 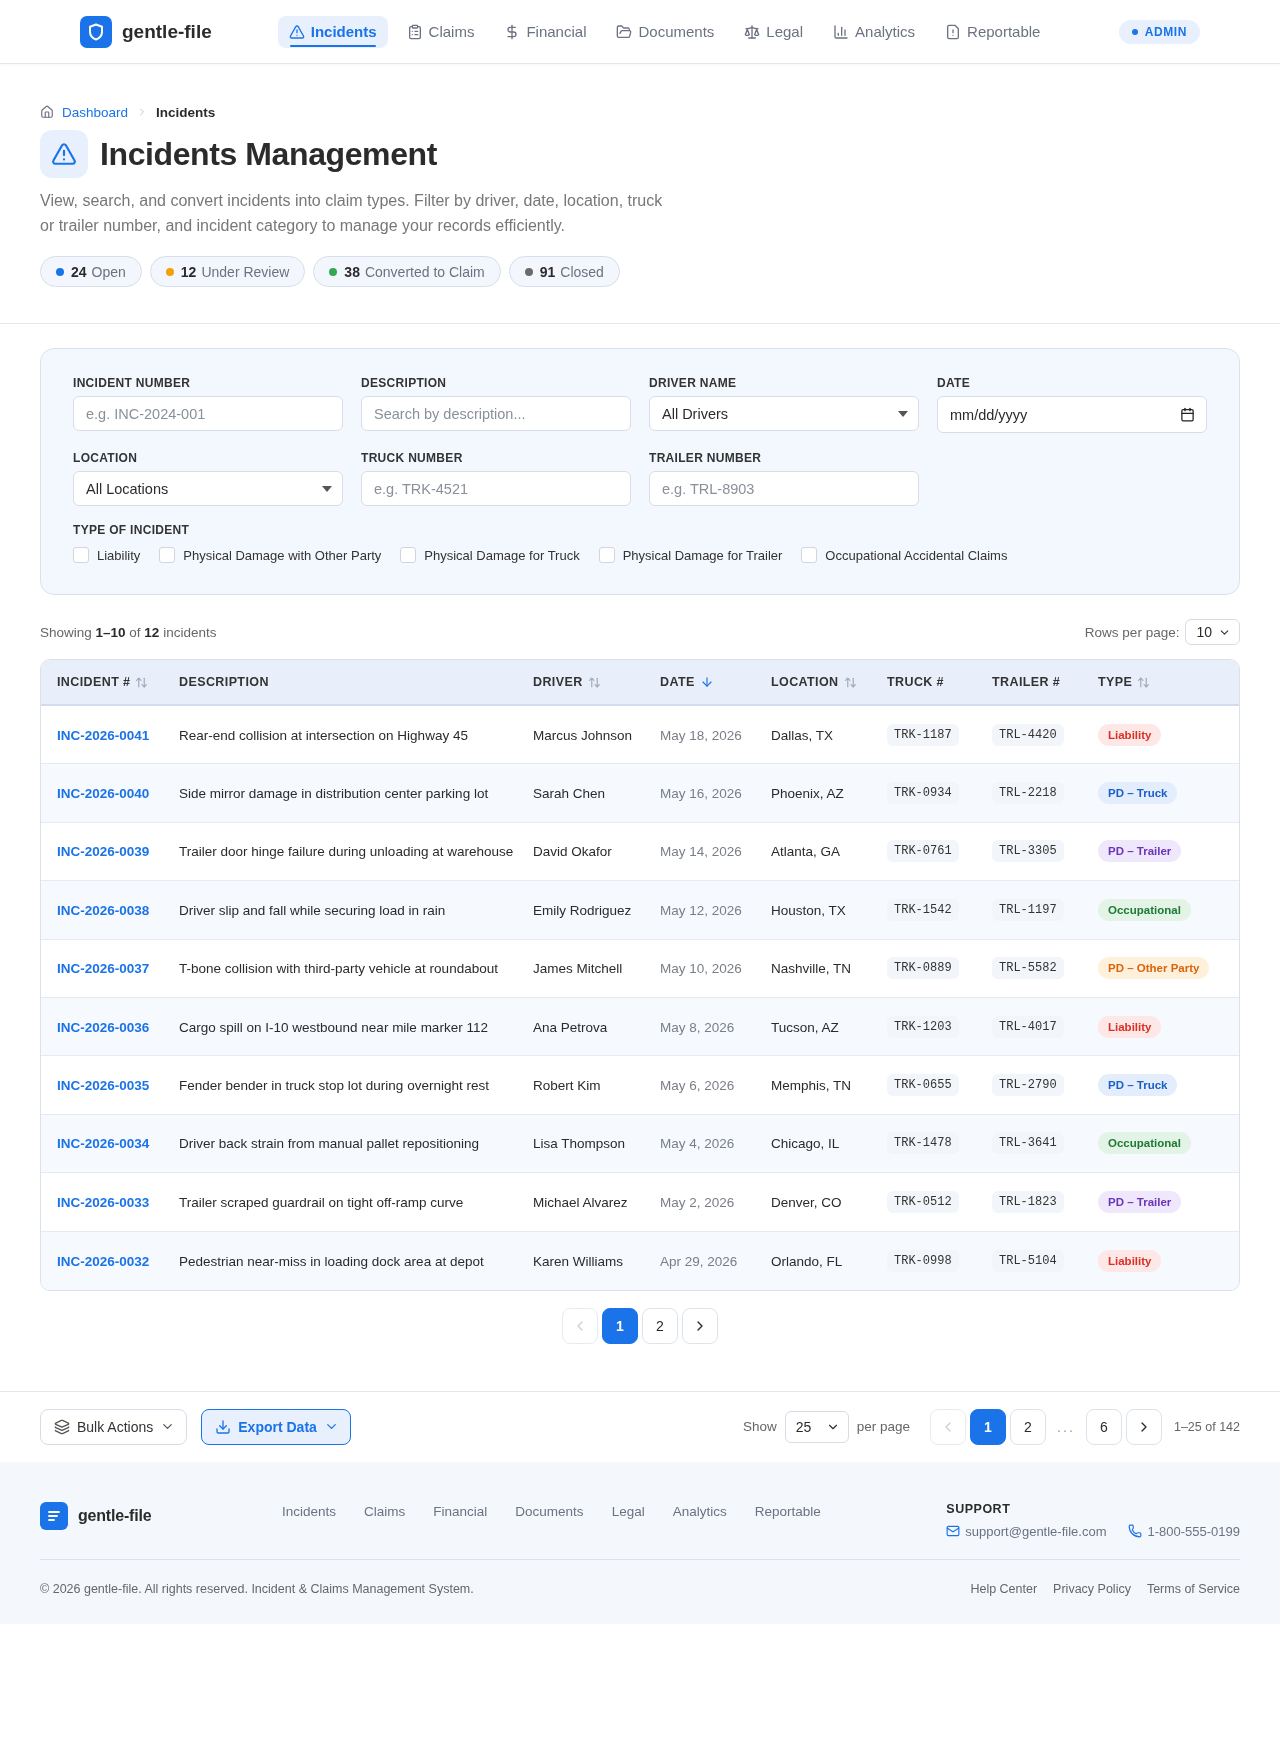 What do you see at coordinates (331, 1261) in the screenshot?
I see `incident-description: Pedestrian near-miss in loading dock area at depot` at bounding box center [331, 1261].